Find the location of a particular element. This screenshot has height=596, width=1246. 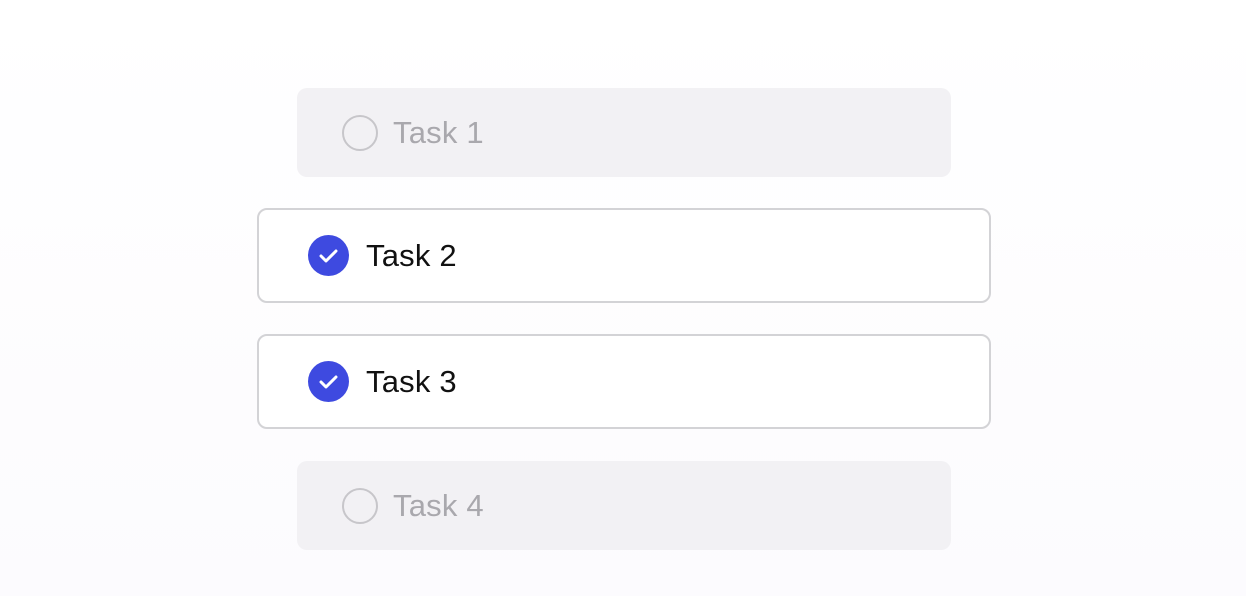

task-label: Task 4 is located at coordinates (438, 505).